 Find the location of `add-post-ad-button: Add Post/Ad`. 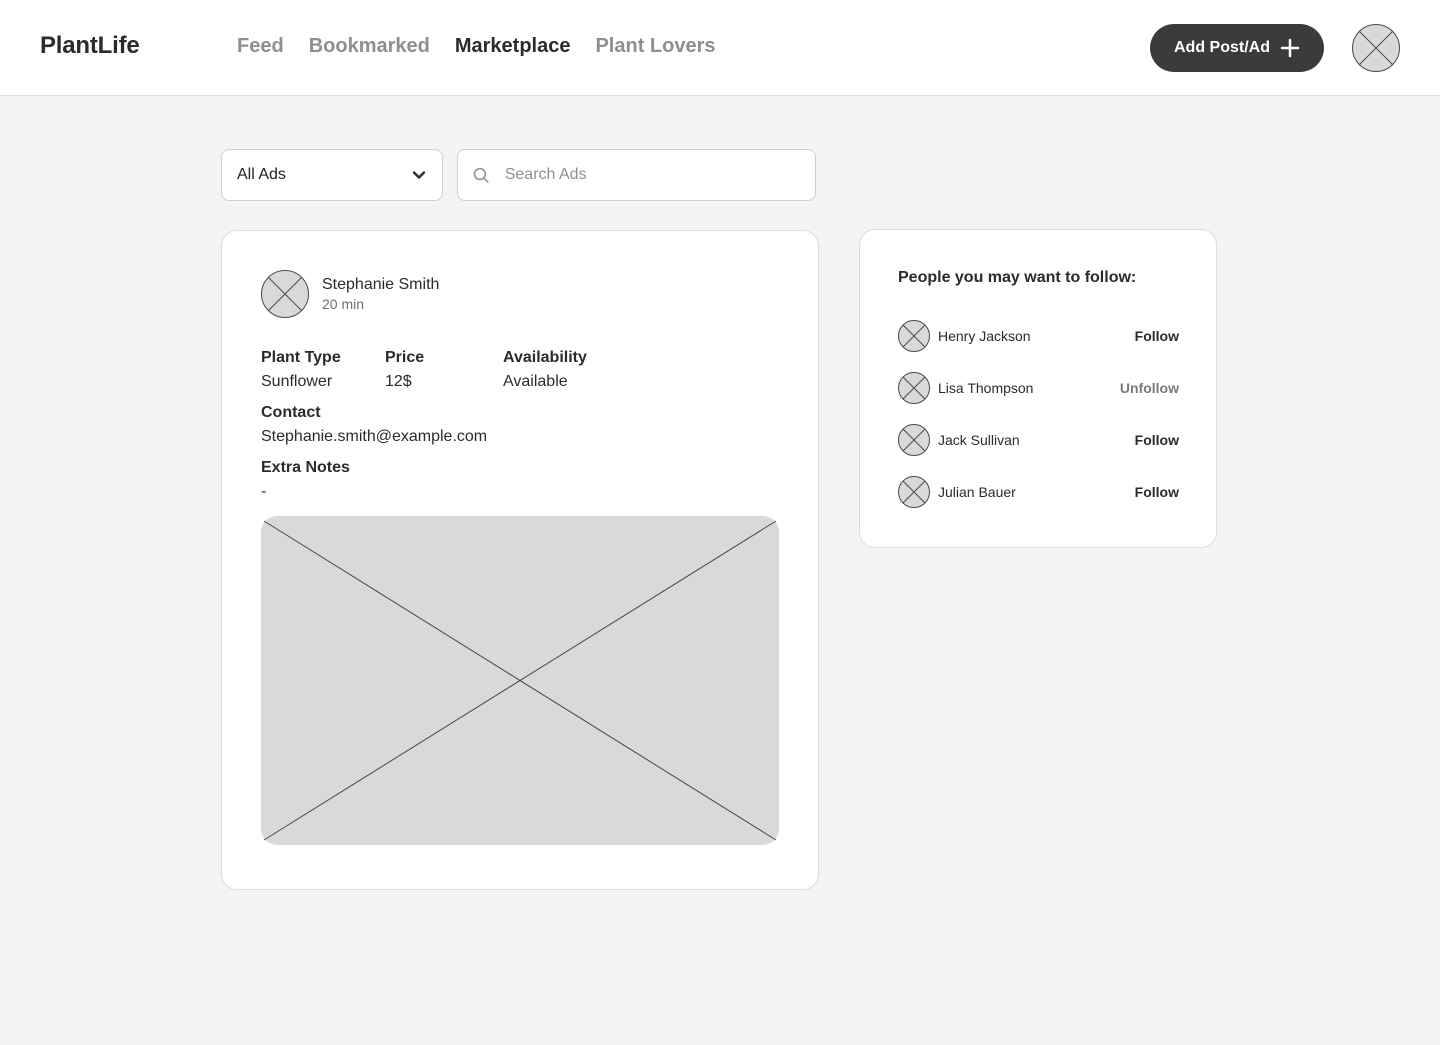

add-post-ad-button: Add Post/Ad is located at coordinates (1237, 48).